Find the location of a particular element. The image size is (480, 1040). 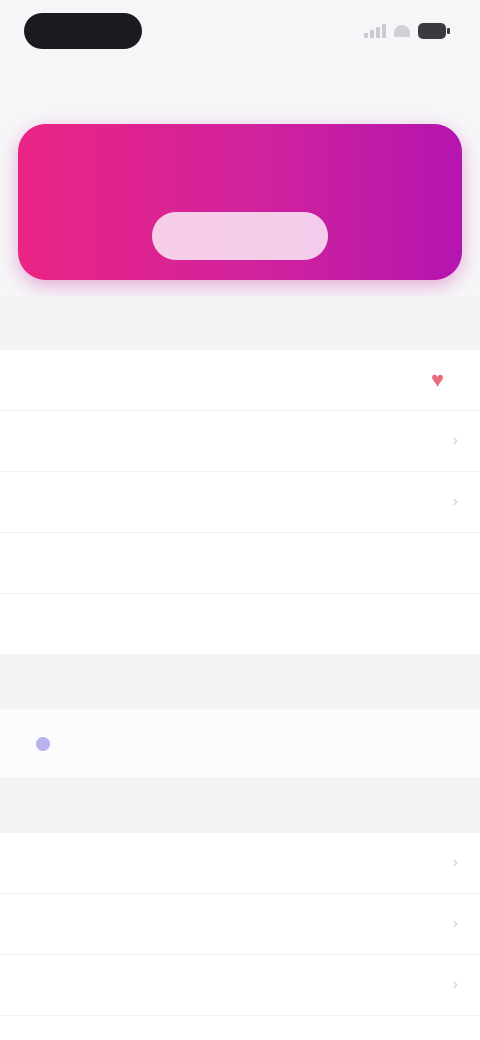

status-time is located at coordinates (83, 31).